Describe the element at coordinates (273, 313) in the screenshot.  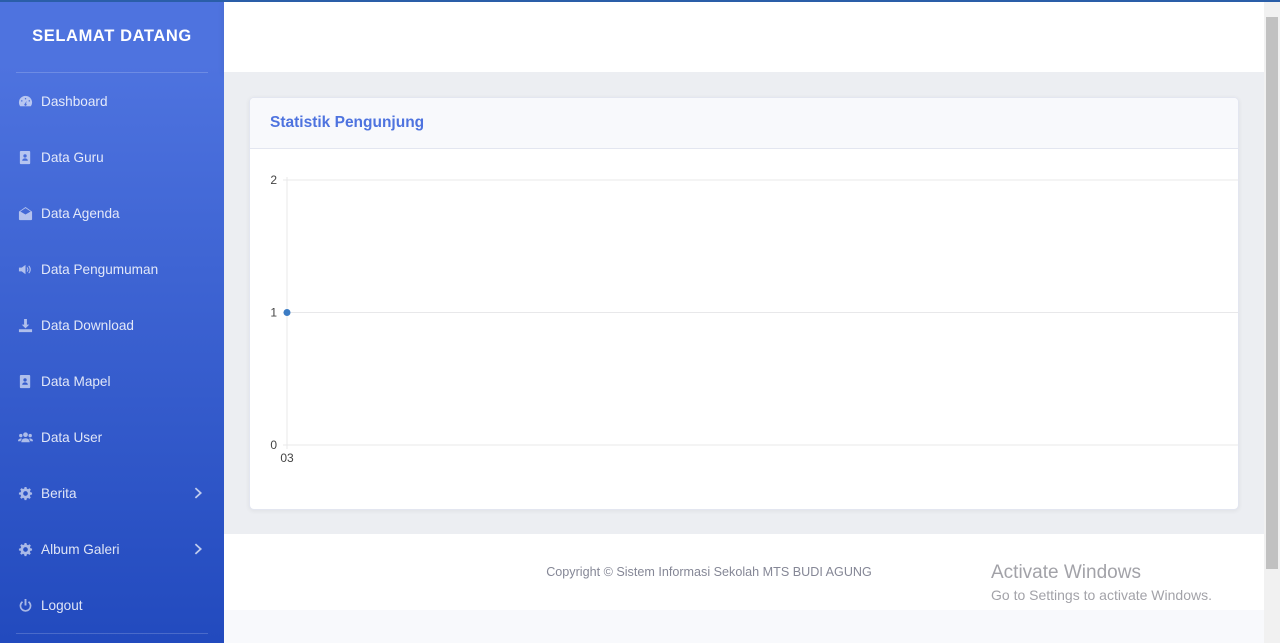
I see `y-tick-label: 1` at that location.